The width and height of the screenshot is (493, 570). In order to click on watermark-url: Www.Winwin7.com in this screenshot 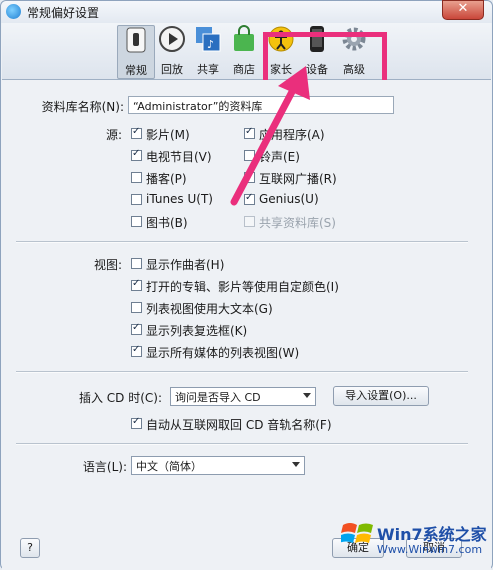, I will do `click(430, 549)`.